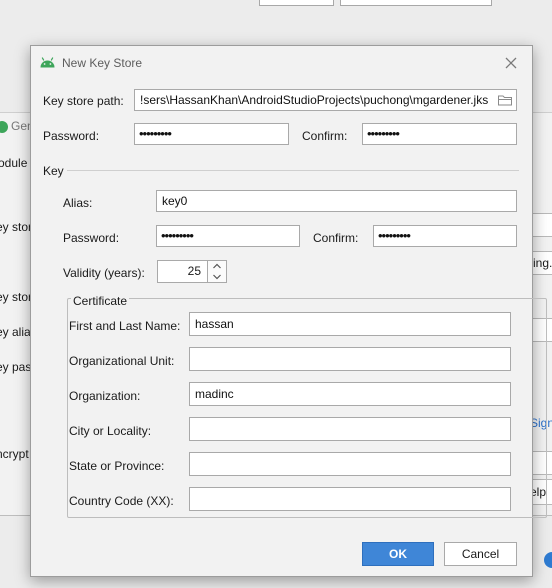  Describe the element at coordinates (293, 170) in the screenshot. I see `key-section-divider` at that location.